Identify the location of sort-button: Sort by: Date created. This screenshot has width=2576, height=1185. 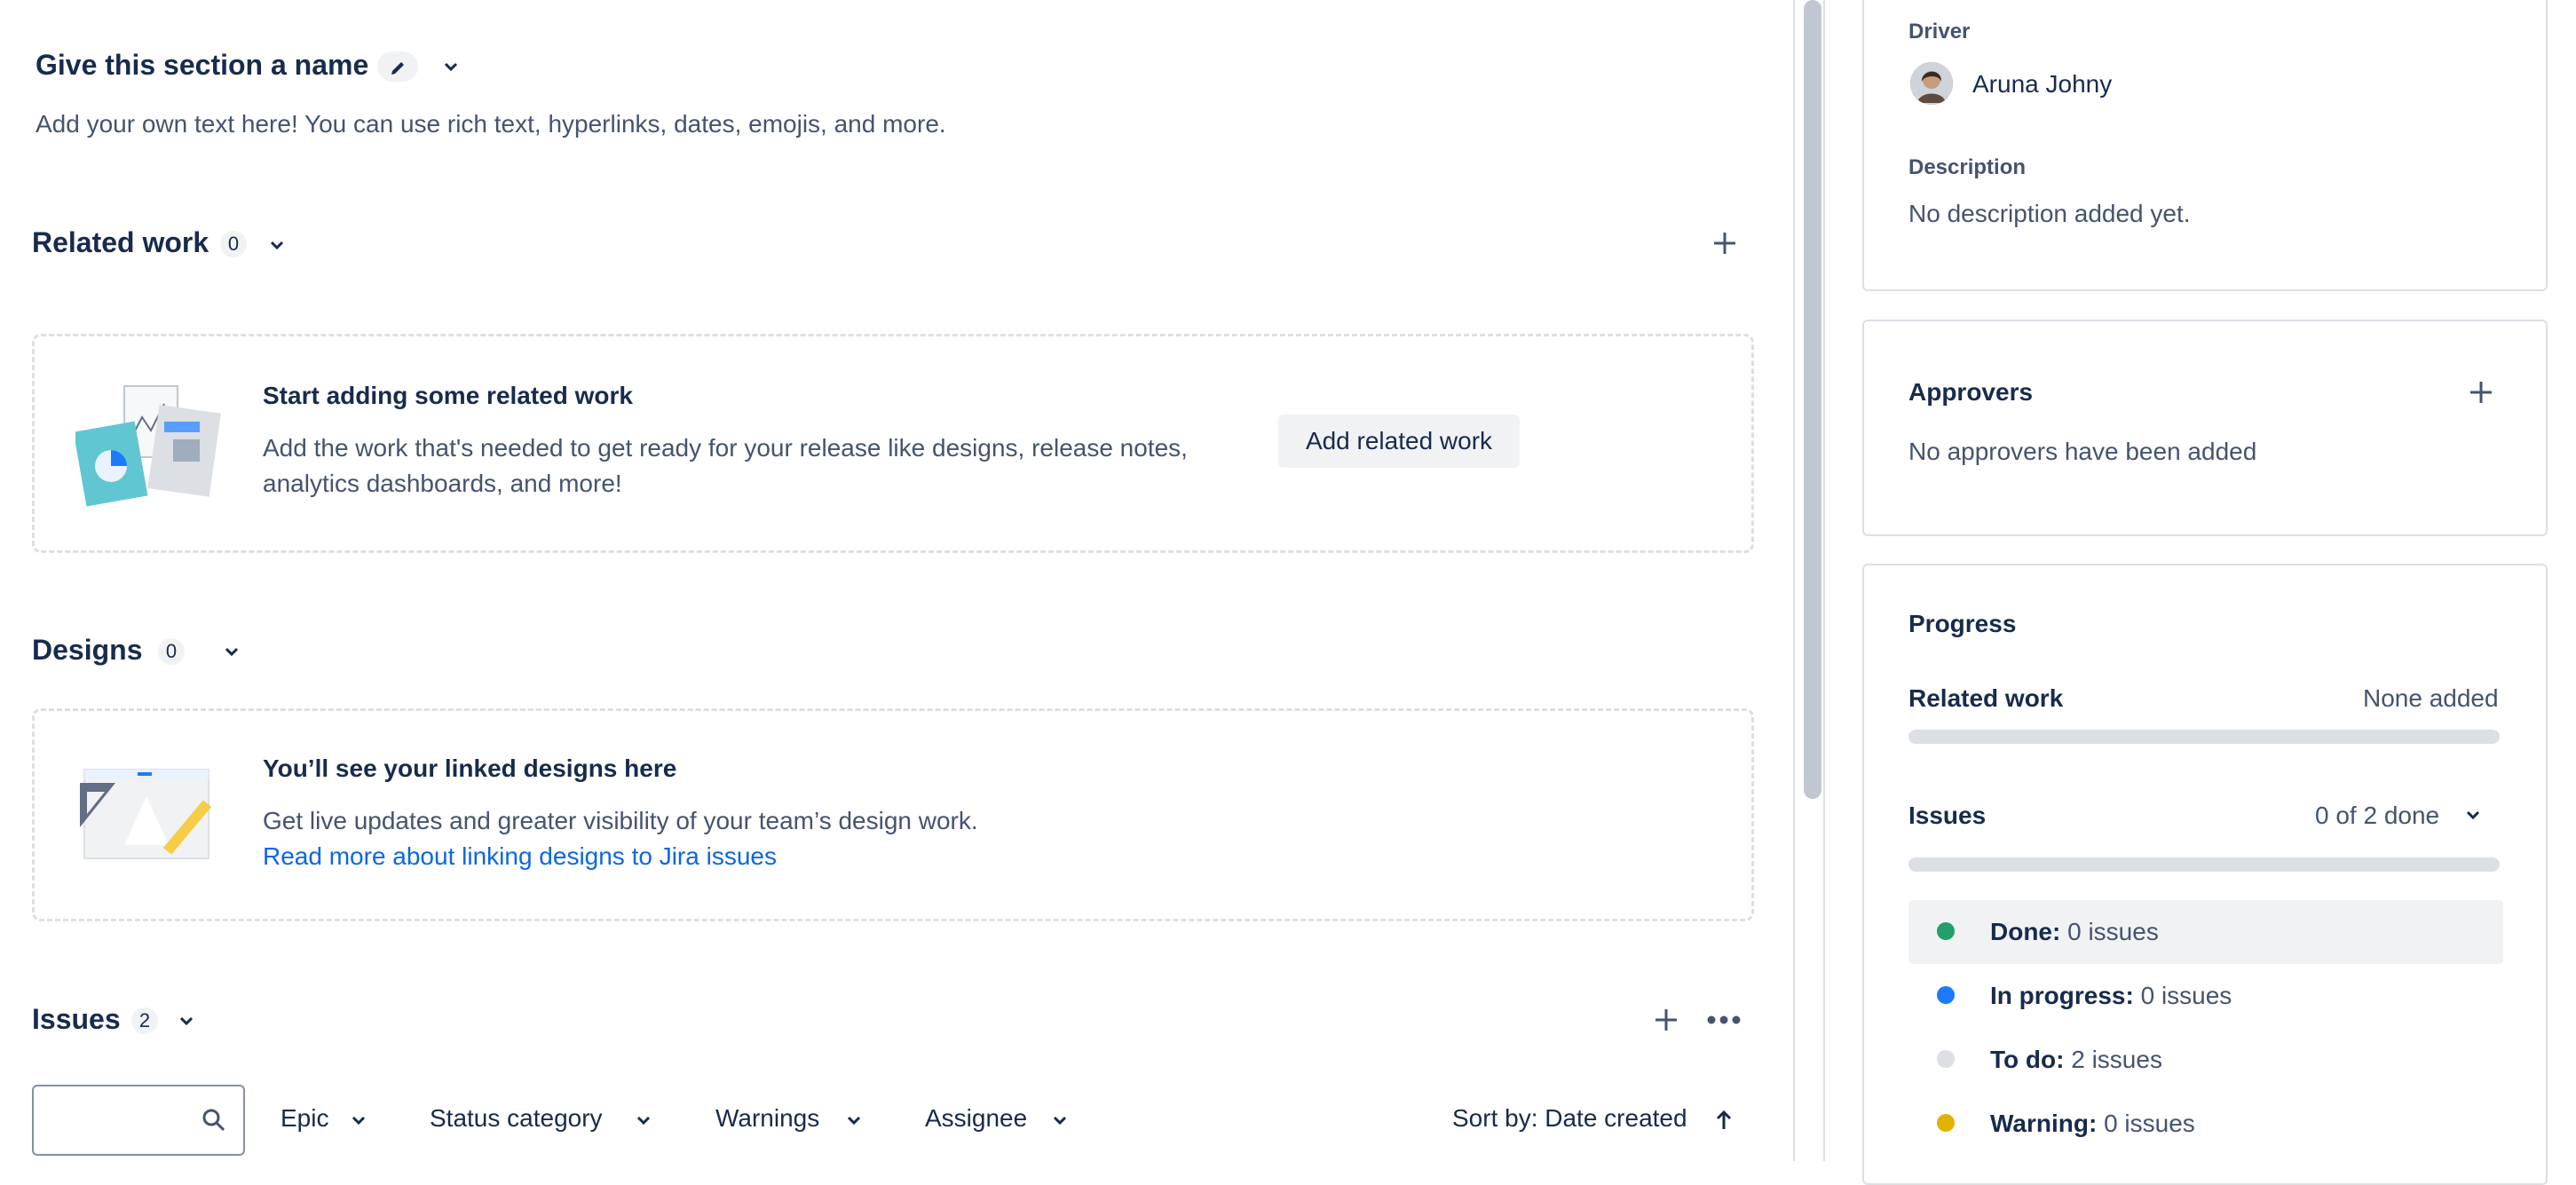
(1569, 1118).